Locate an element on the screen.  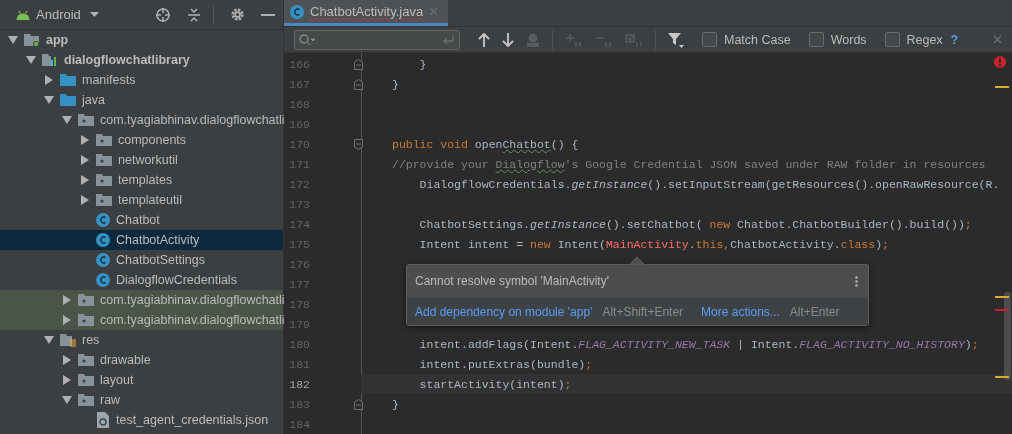
line-number: 171 is located at coordinates (299, 164).